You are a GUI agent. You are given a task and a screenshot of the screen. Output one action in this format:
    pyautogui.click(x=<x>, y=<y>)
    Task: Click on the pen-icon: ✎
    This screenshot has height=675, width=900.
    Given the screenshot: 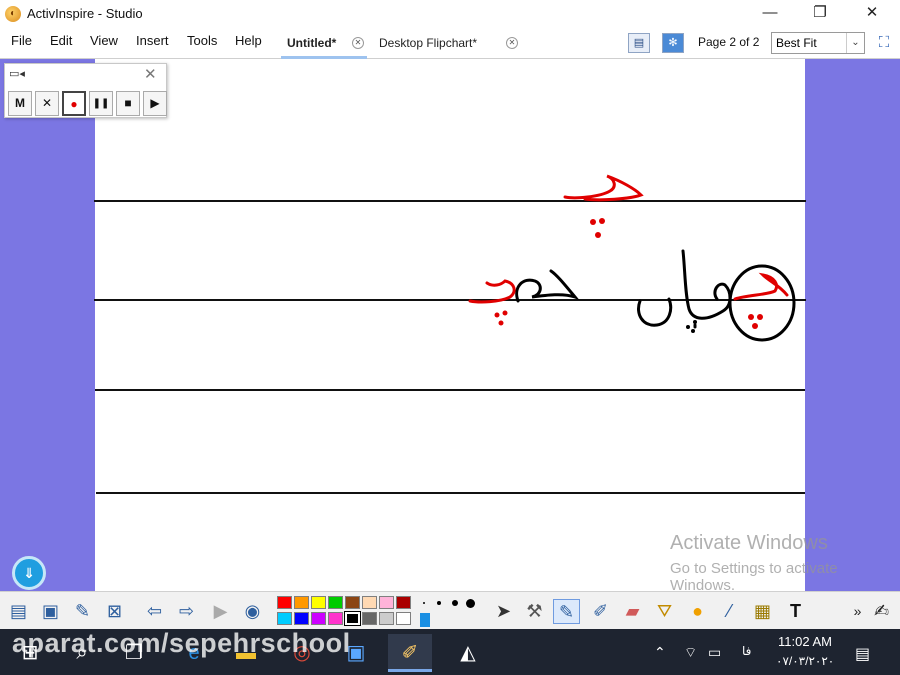 What is the action you would take?
    pyautogui.click(x=566, y=611)
    